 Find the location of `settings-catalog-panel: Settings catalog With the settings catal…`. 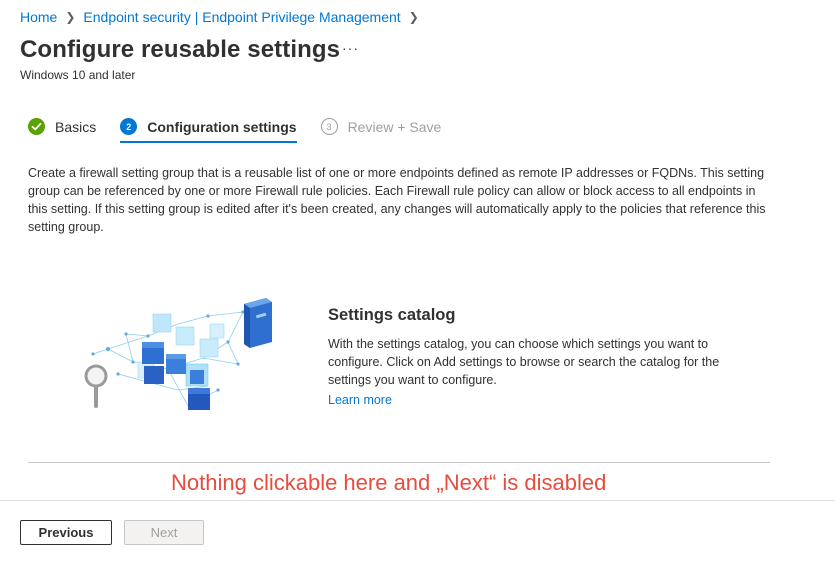

settings-catalog-panel: Settings catalog With the settings catal… is located at coordinates (538, 357).